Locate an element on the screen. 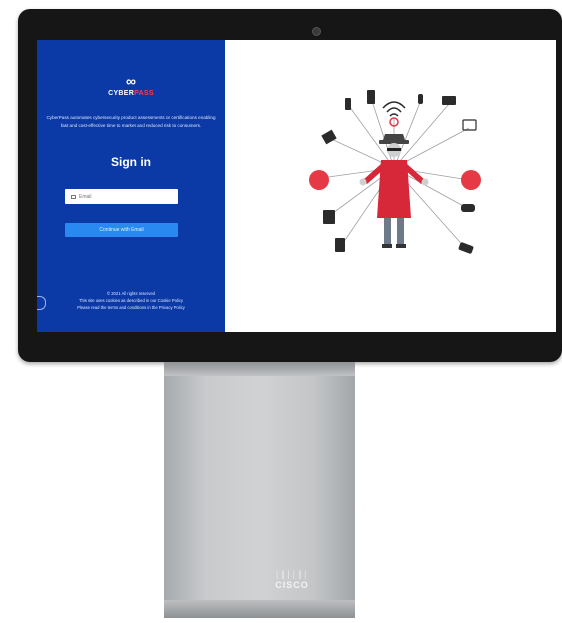  gamepad-icon is located at coordinates (468, 208).